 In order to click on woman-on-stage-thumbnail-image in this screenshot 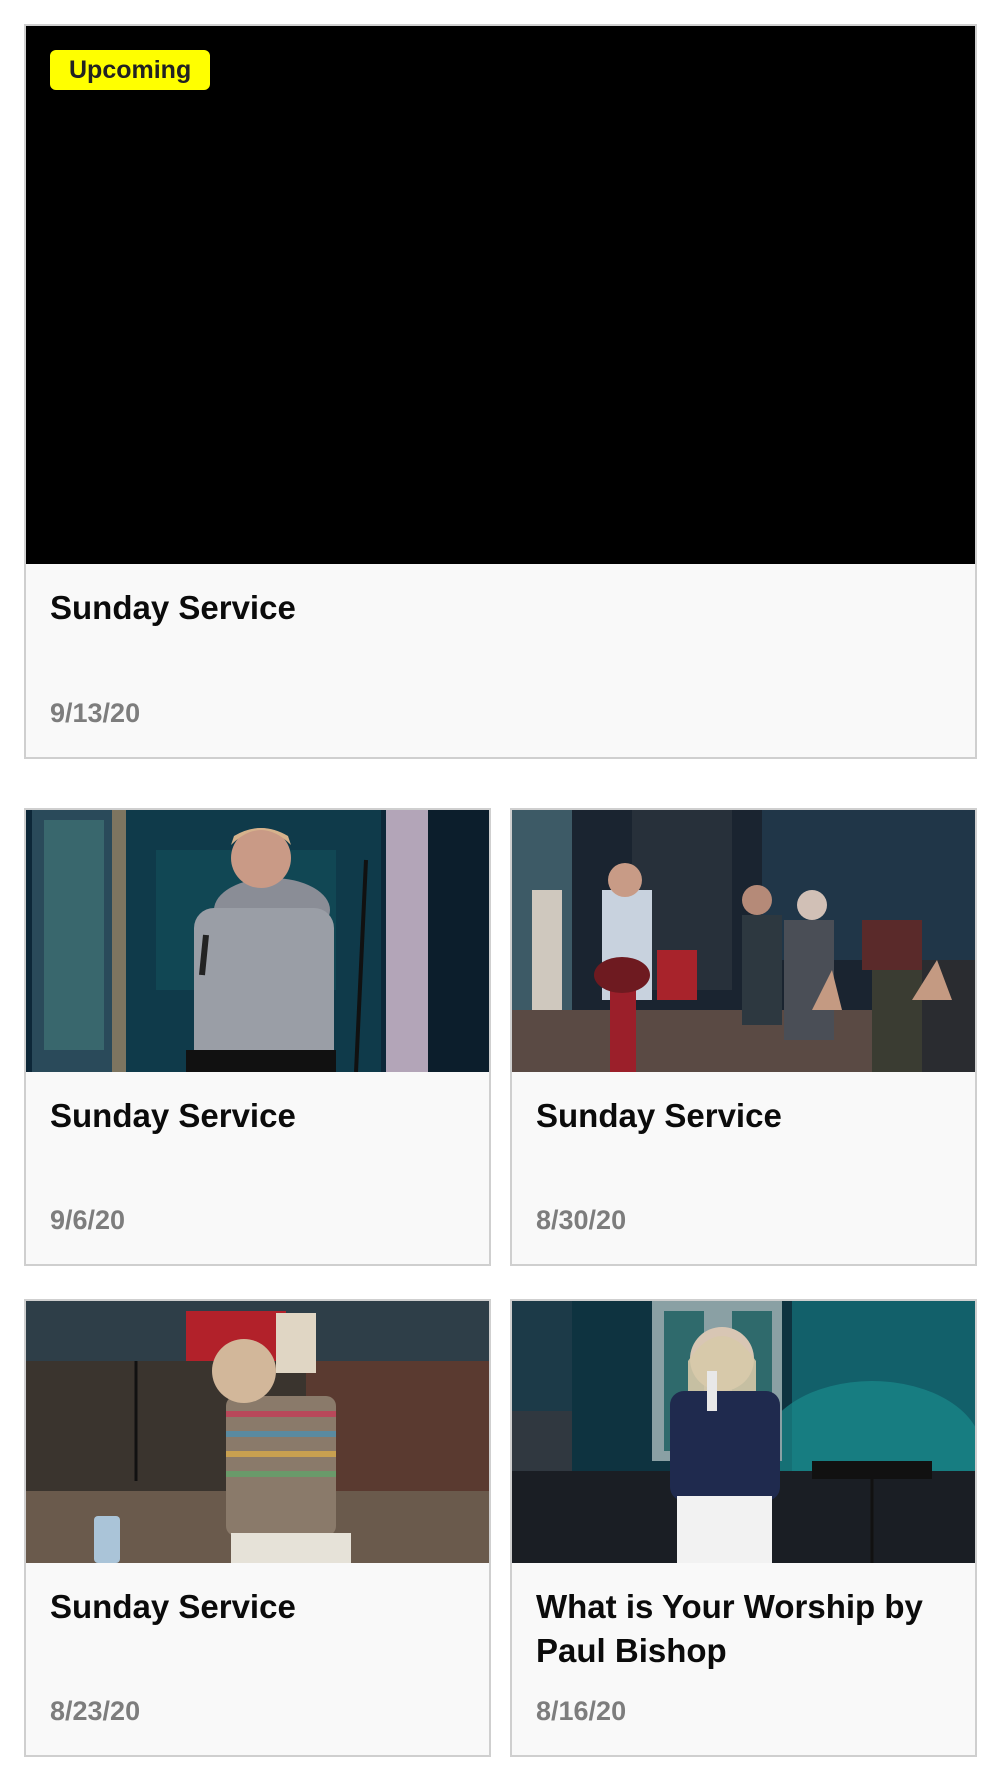, I will do `click(257, 1432)`.